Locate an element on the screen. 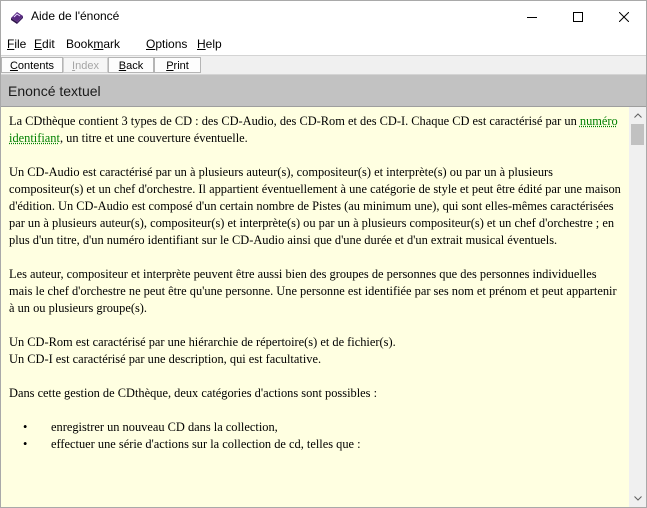 The image size is (647, 508). window-title: Aide de l'énoncé is located at coordinates (75, 16).